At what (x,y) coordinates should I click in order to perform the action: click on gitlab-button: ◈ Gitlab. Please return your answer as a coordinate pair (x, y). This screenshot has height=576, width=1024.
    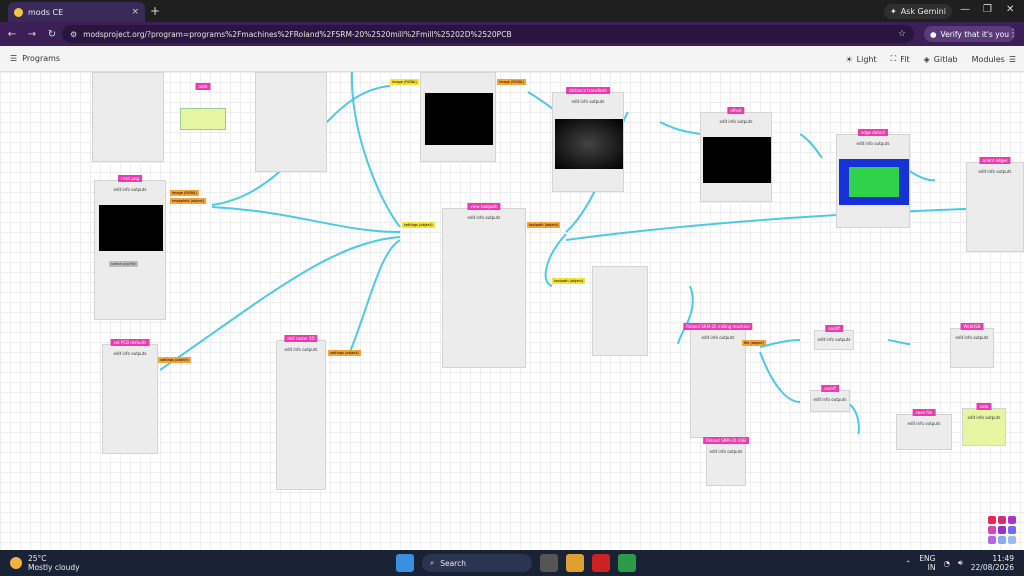
    Looking at the image, I should click on (941, 59).